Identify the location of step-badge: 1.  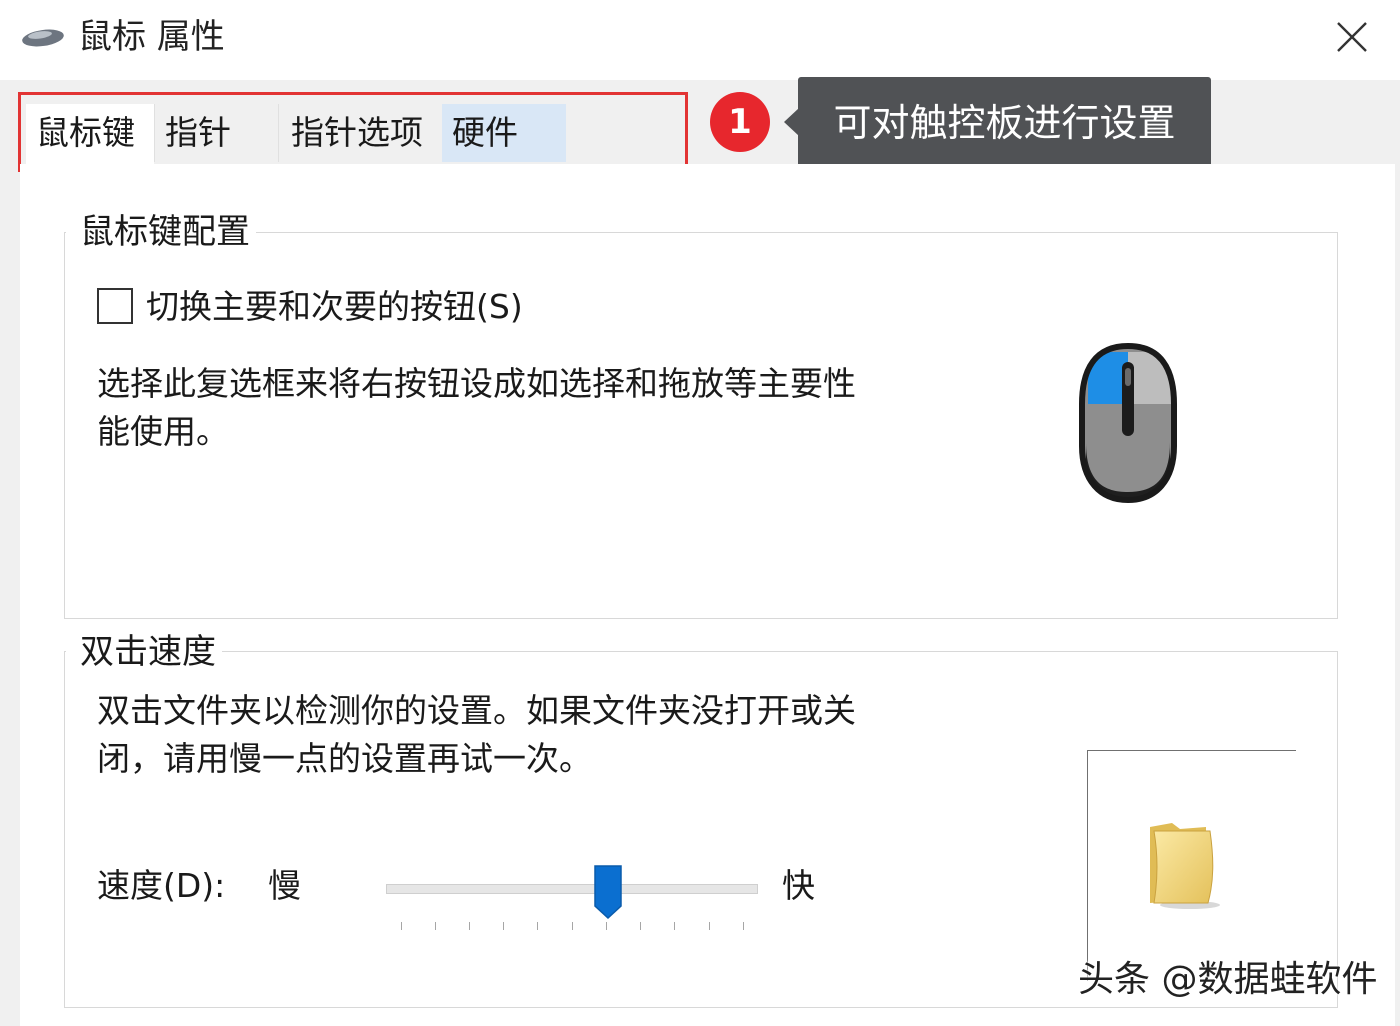
(740, 122).